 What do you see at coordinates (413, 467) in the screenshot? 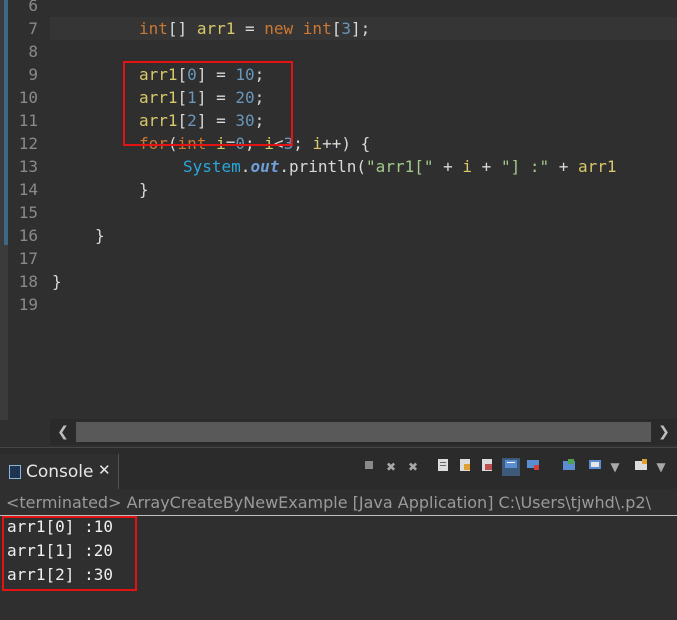
I see `remove-all-terminated-icon: ✖` at bounding box center [413, 467].